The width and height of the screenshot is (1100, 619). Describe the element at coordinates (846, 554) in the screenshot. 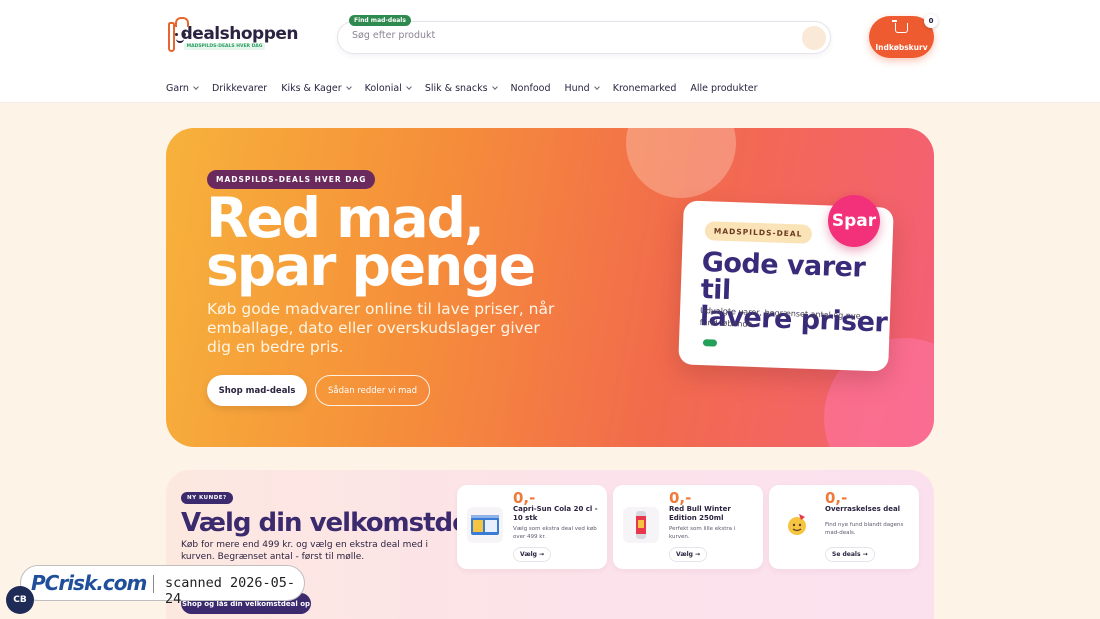

I see `offer-button-label: Se deals` at that location.